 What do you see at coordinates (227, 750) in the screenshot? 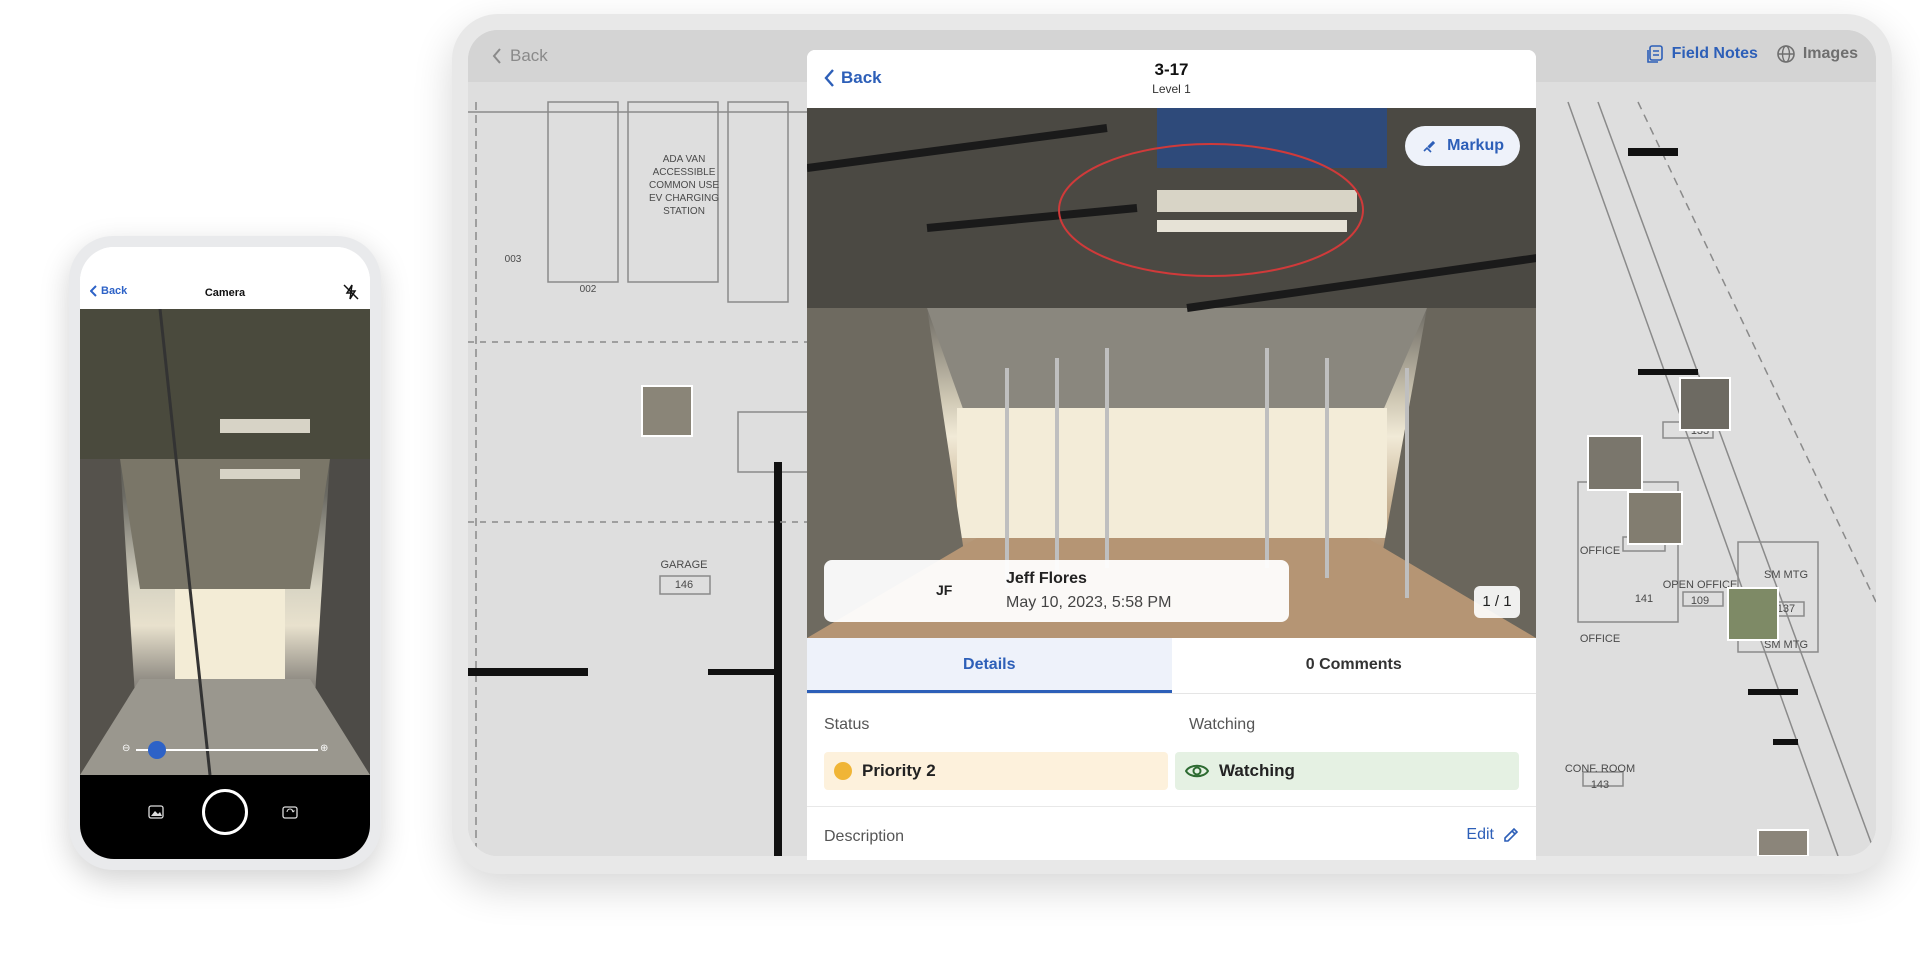
I see `zoom-slider: ⊖ ⊕` at bounding box center [227, 750].